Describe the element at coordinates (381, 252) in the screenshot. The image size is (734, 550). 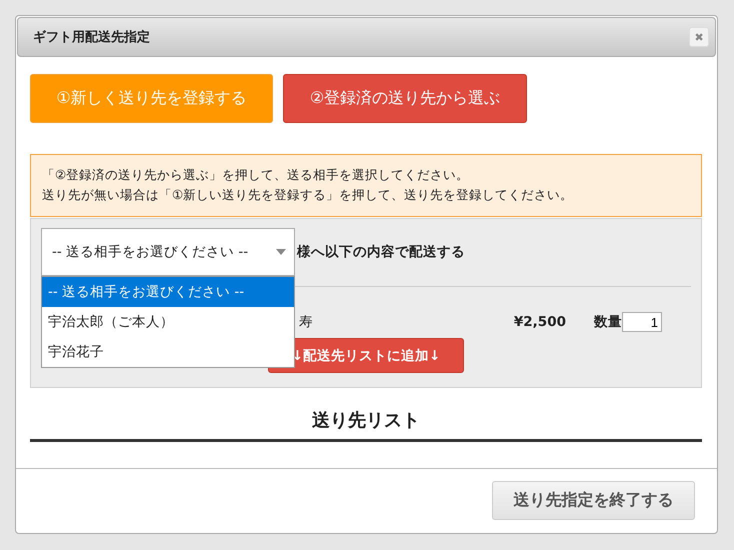
I see `send-label: 様へ以下の内容で配送する` at that location.